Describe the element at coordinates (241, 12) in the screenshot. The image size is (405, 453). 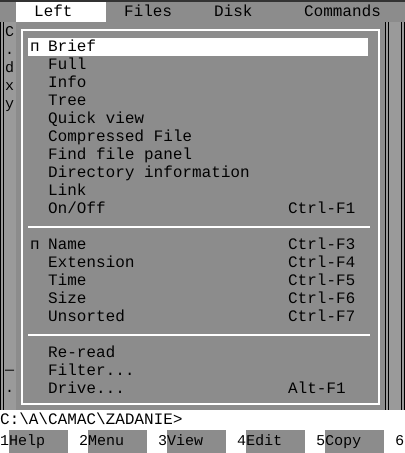
I see `menu-tab: Disk` at that location.